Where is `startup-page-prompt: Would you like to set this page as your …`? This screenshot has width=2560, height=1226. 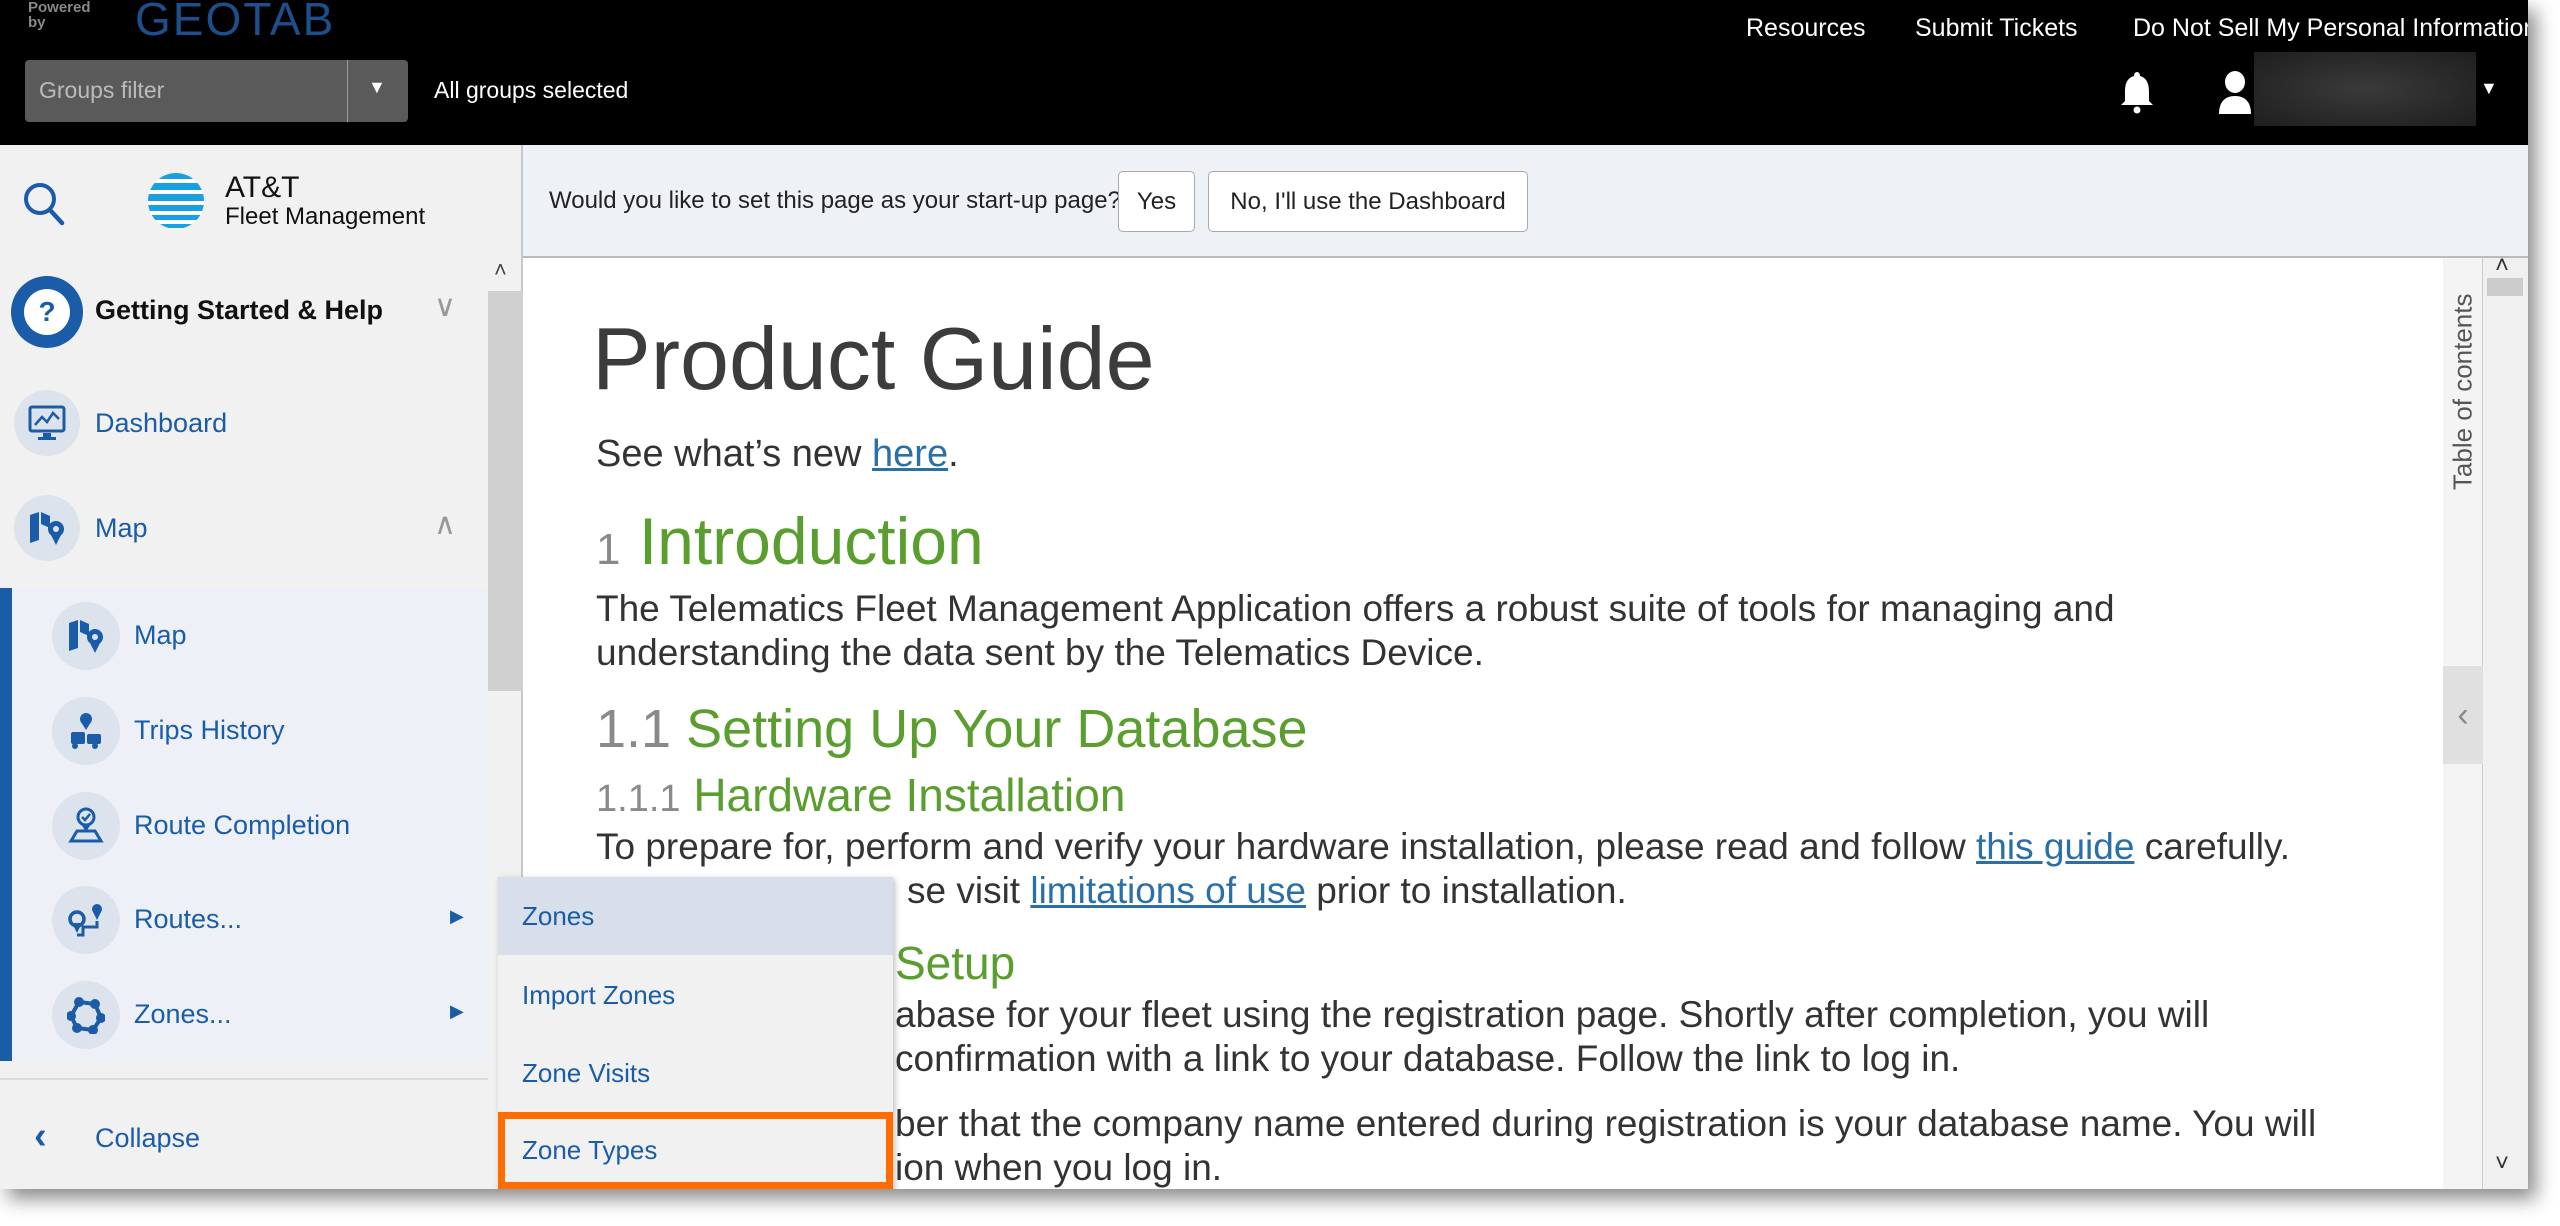 startup-page-prompt: Would you like to set this page as your … is located at coordinates (1525, 201).